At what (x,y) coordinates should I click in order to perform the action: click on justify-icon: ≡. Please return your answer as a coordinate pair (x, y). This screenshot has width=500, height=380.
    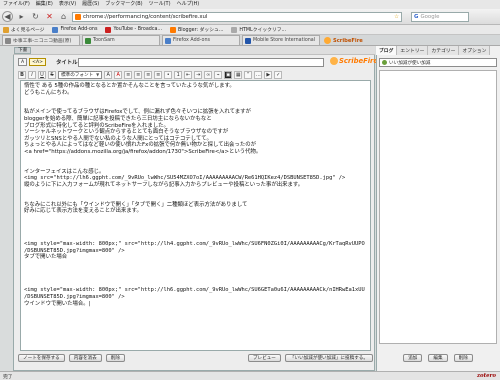
    Looking at the image, I should click on (158, 74).